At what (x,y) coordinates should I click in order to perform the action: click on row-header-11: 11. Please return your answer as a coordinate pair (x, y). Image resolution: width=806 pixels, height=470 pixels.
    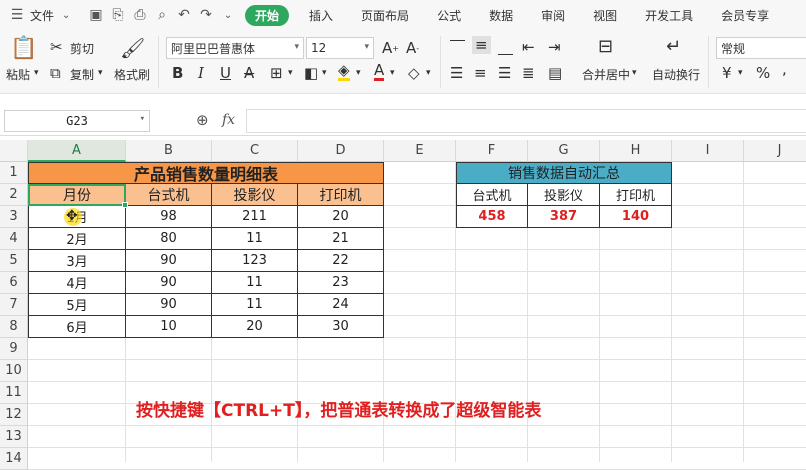
    Looking at the image, I should click on (14, 393).